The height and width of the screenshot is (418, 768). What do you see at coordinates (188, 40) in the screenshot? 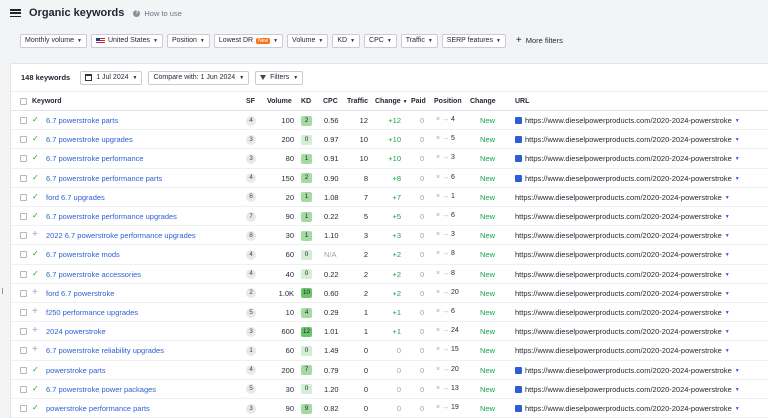
I see `filter-chip: Position ▼` at bounding box center [188, 40].